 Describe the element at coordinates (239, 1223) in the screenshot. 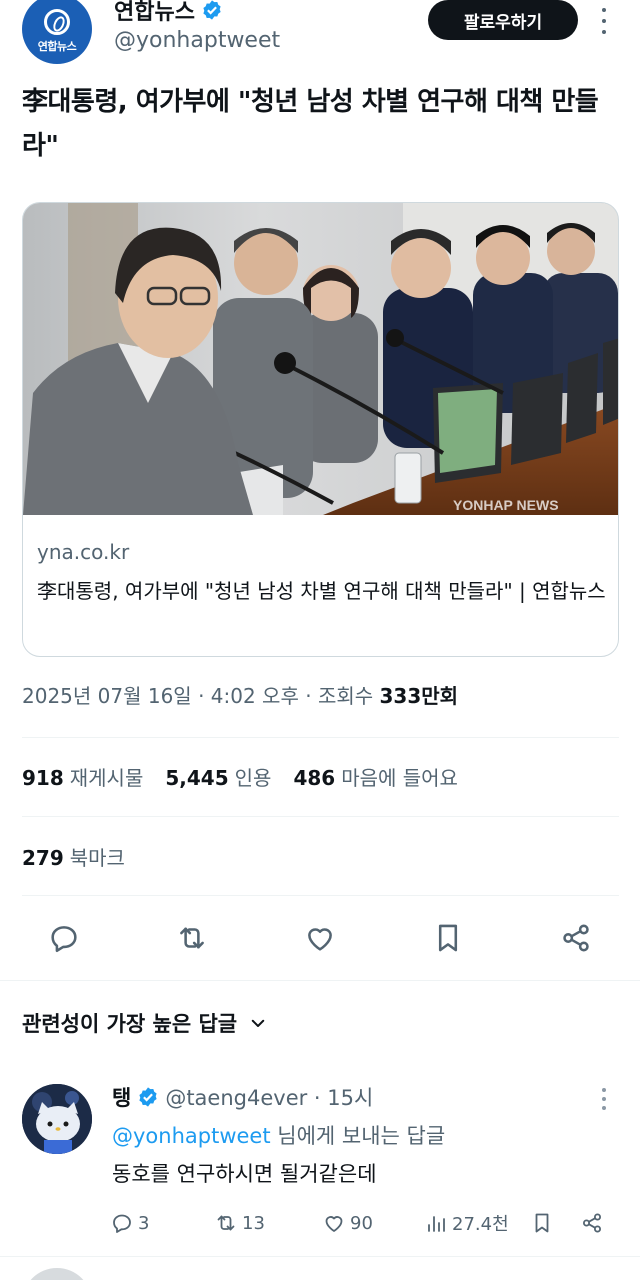

I see `reply-retweet-button: 13` at that location.